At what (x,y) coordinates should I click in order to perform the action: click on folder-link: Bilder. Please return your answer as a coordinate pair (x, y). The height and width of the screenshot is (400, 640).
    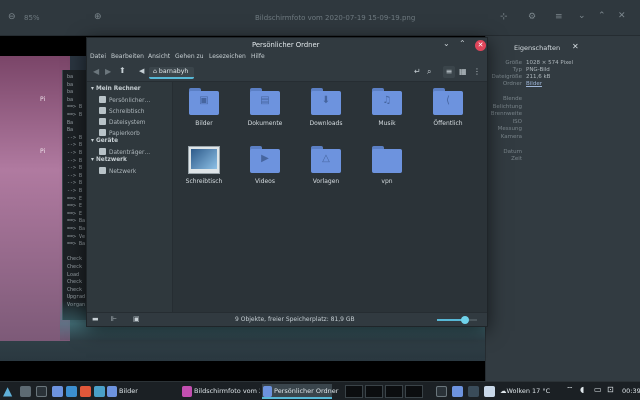
    Looking at the image, I should click on (534, 84).